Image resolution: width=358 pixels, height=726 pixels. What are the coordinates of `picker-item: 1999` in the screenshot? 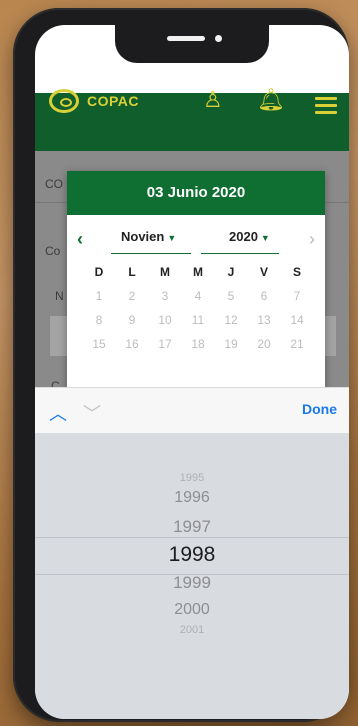 It's located at (192, 583).